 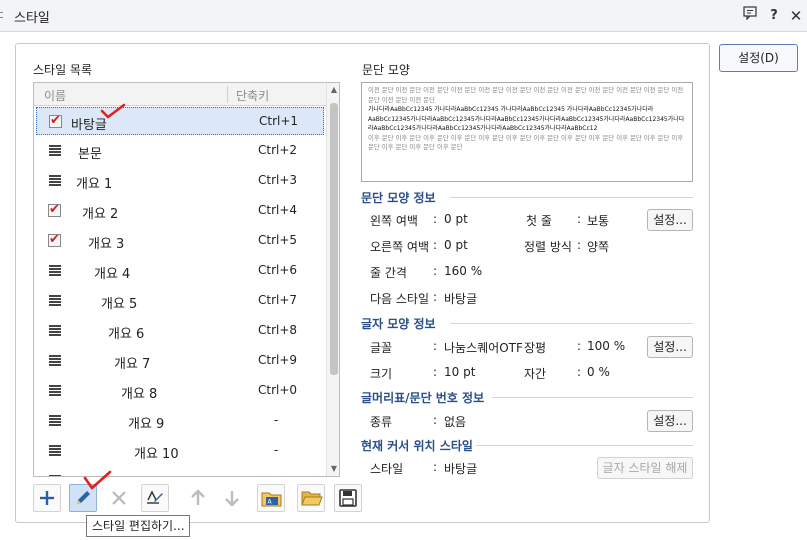 I want to click on close-icon: ✕, so click(x=796, y=16).